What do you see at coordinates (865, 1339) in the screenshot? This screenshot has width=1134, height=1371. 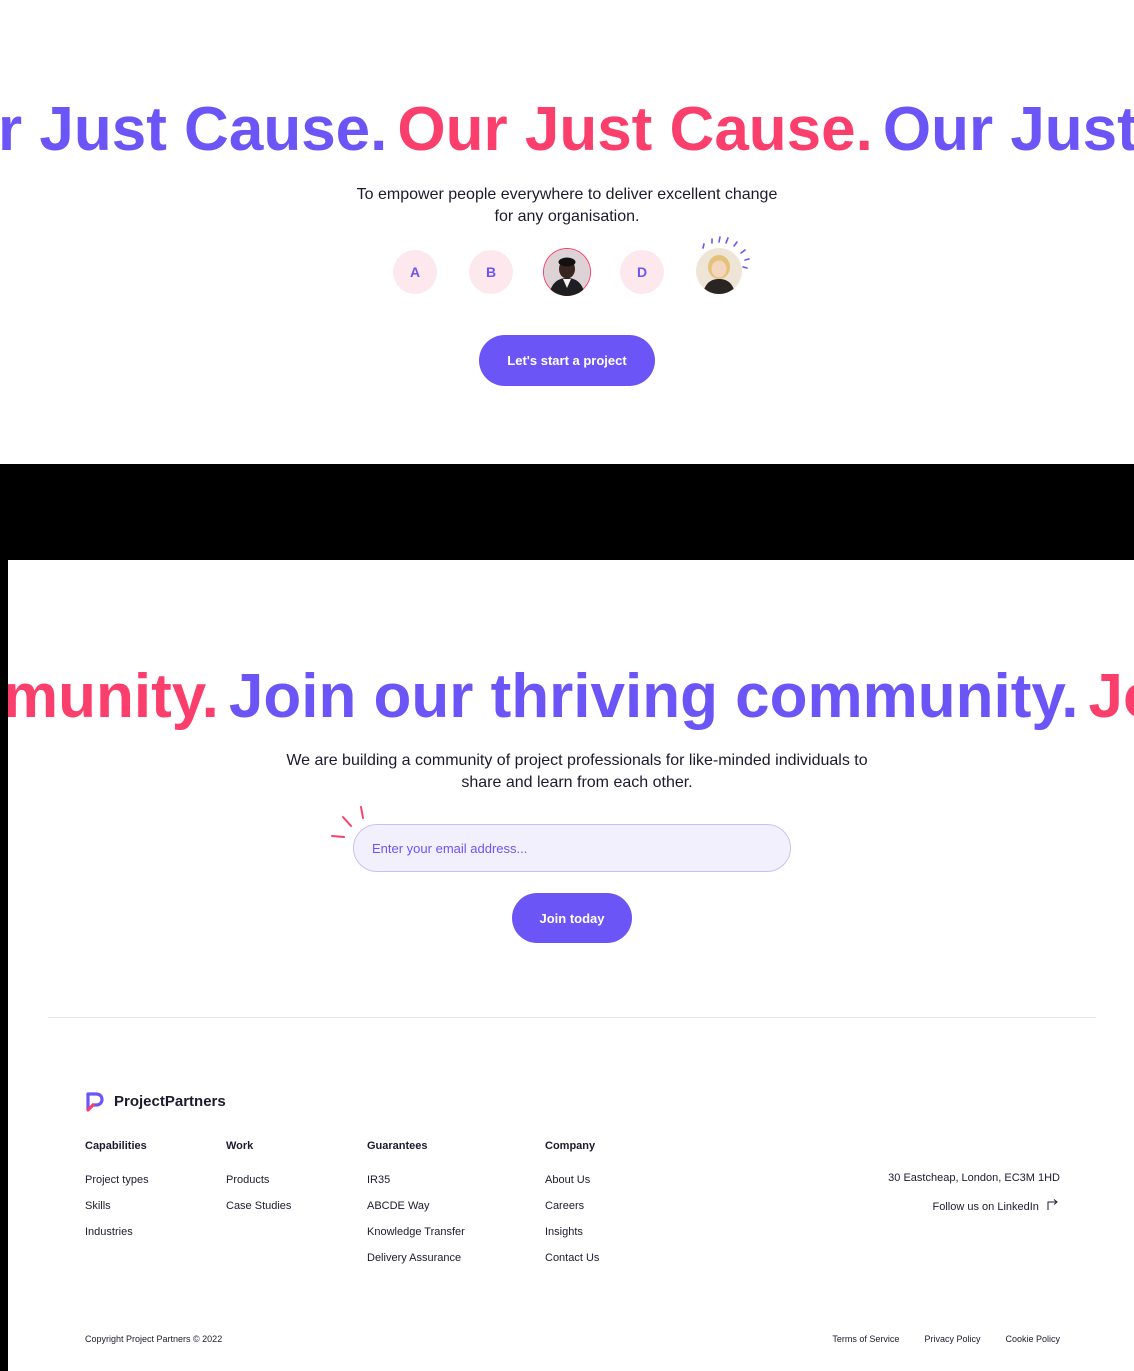 I see `terms-link: Terms of Service` at bounding box center [865, 1339].